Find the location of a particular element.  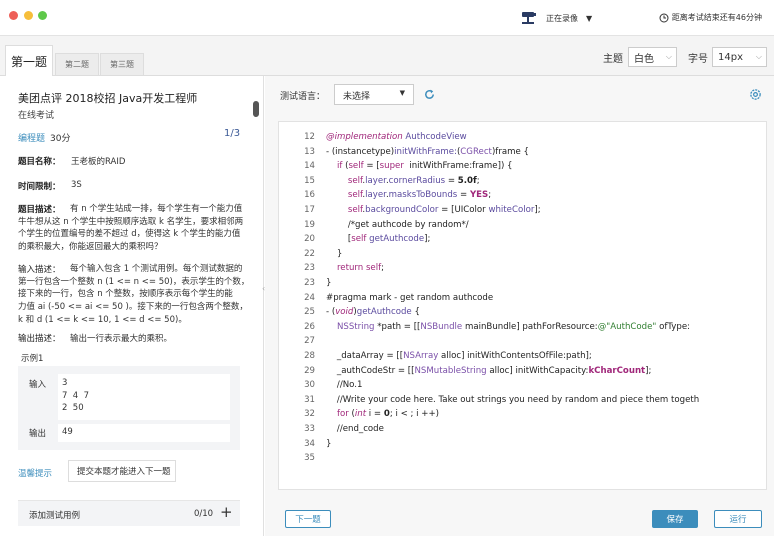

font-size-select: 14px ⌵ is located at coordinates (739, 57).